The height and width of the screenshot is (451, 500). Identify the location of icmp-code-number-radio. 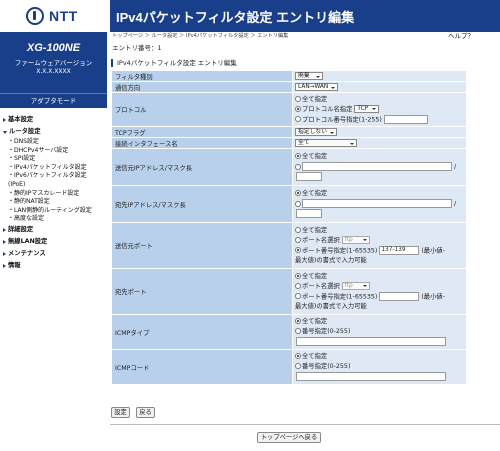
(298, 366).